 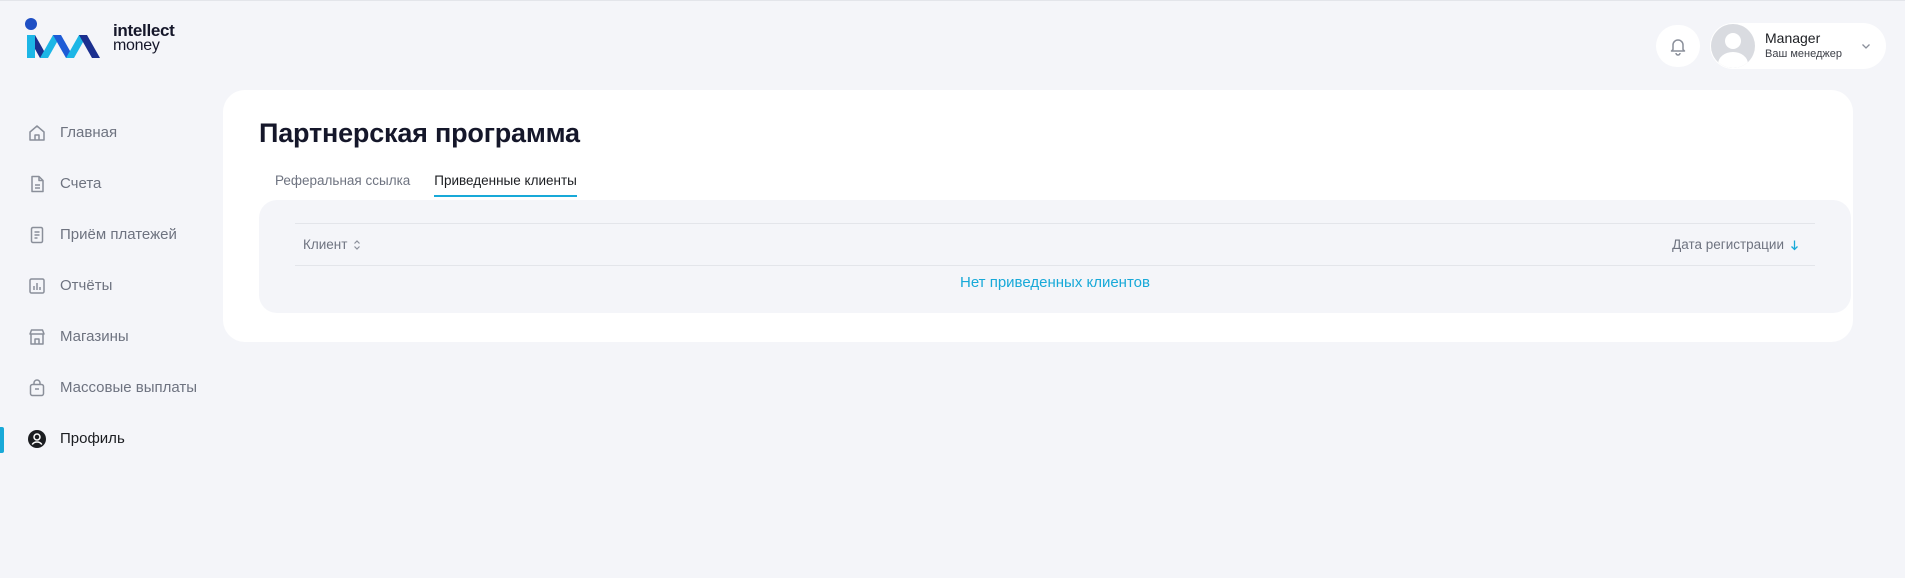 I want to click on sidebar-item-payments: Приём платежей, so click(x=107, y=234).